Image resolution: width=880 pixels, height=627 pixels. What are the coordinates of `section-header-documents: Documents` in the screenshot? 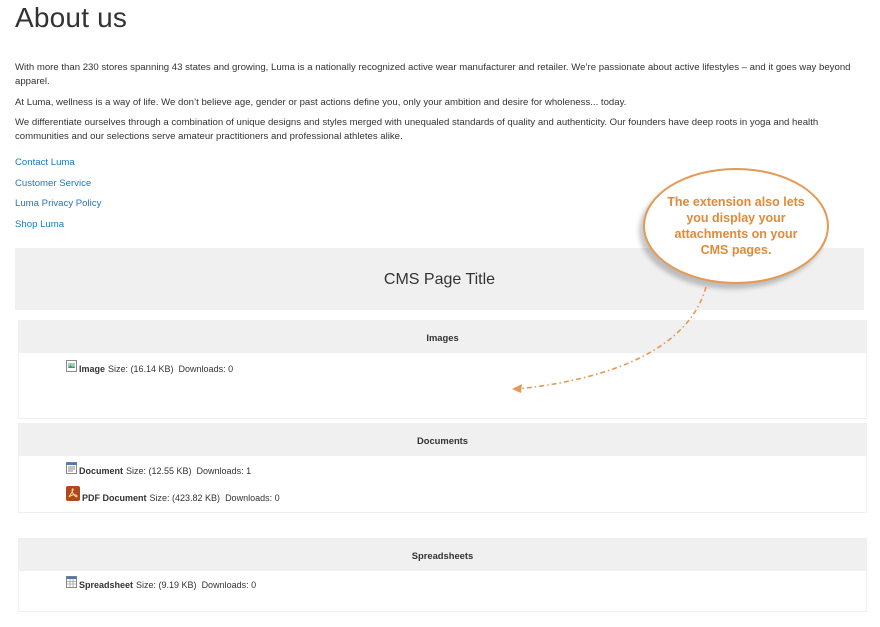 It's located at (442, 440).